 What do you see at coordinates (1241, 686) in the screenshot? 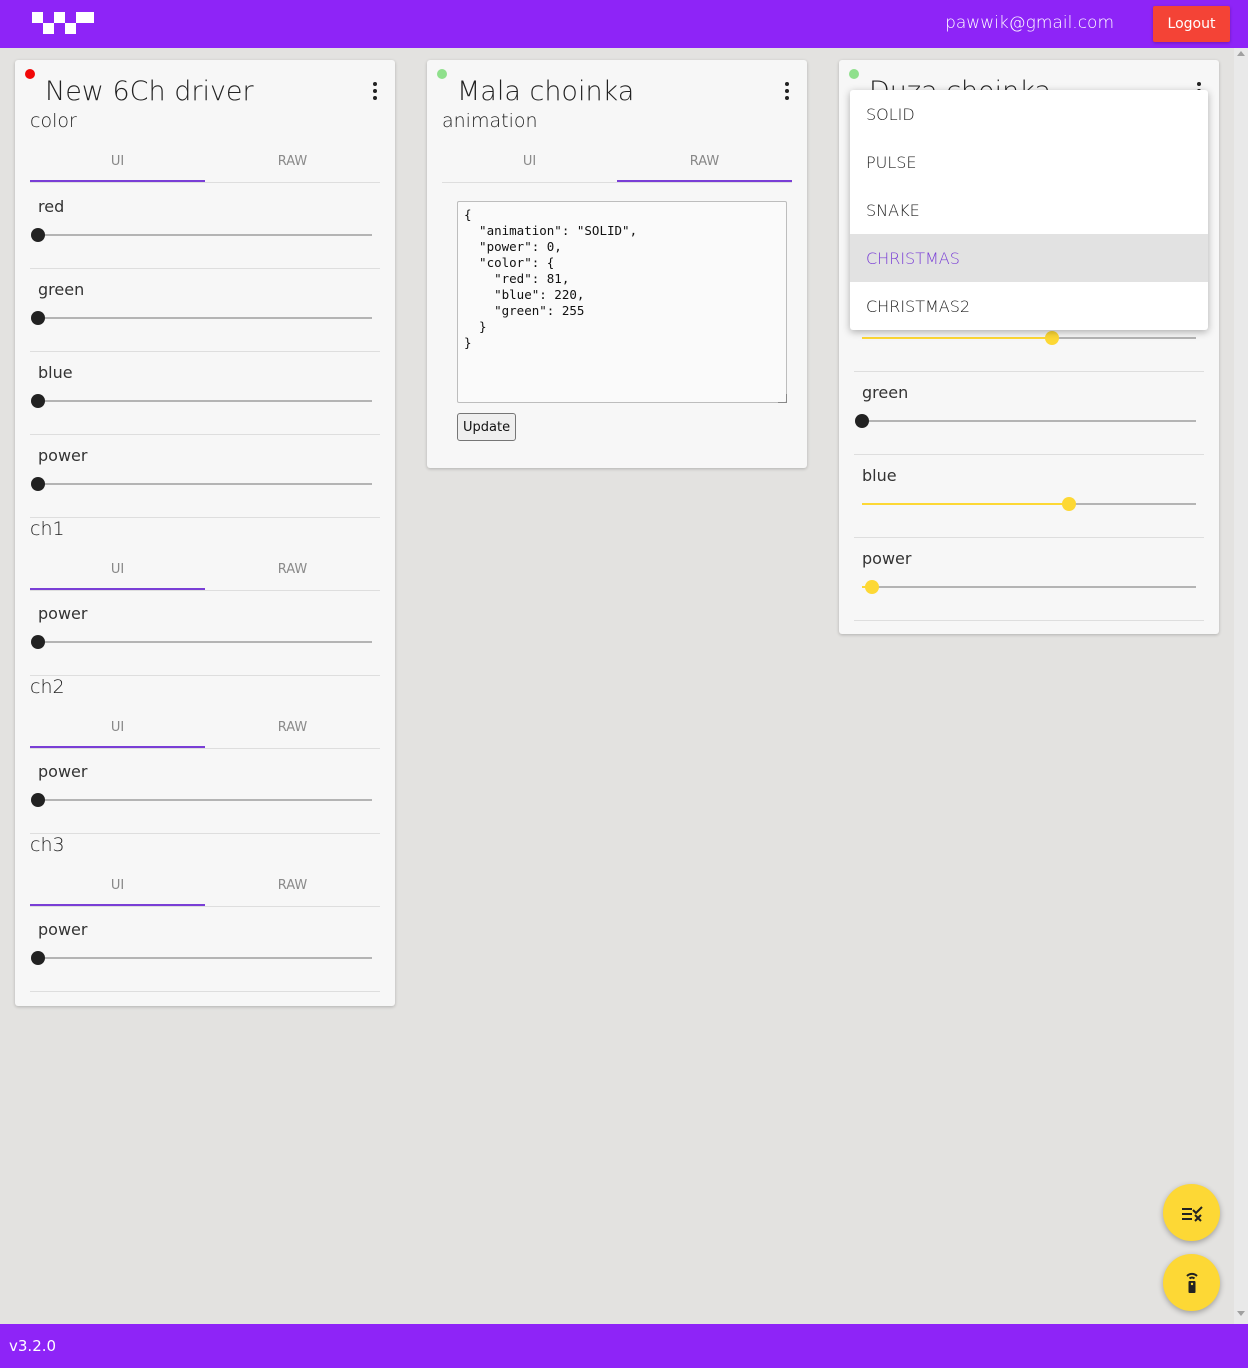
I see `page-scrollbar` at bounding box center [1241, 686].